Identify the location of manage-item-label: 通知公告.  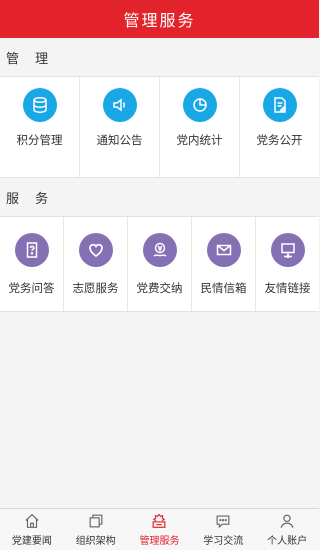
(119, 140).